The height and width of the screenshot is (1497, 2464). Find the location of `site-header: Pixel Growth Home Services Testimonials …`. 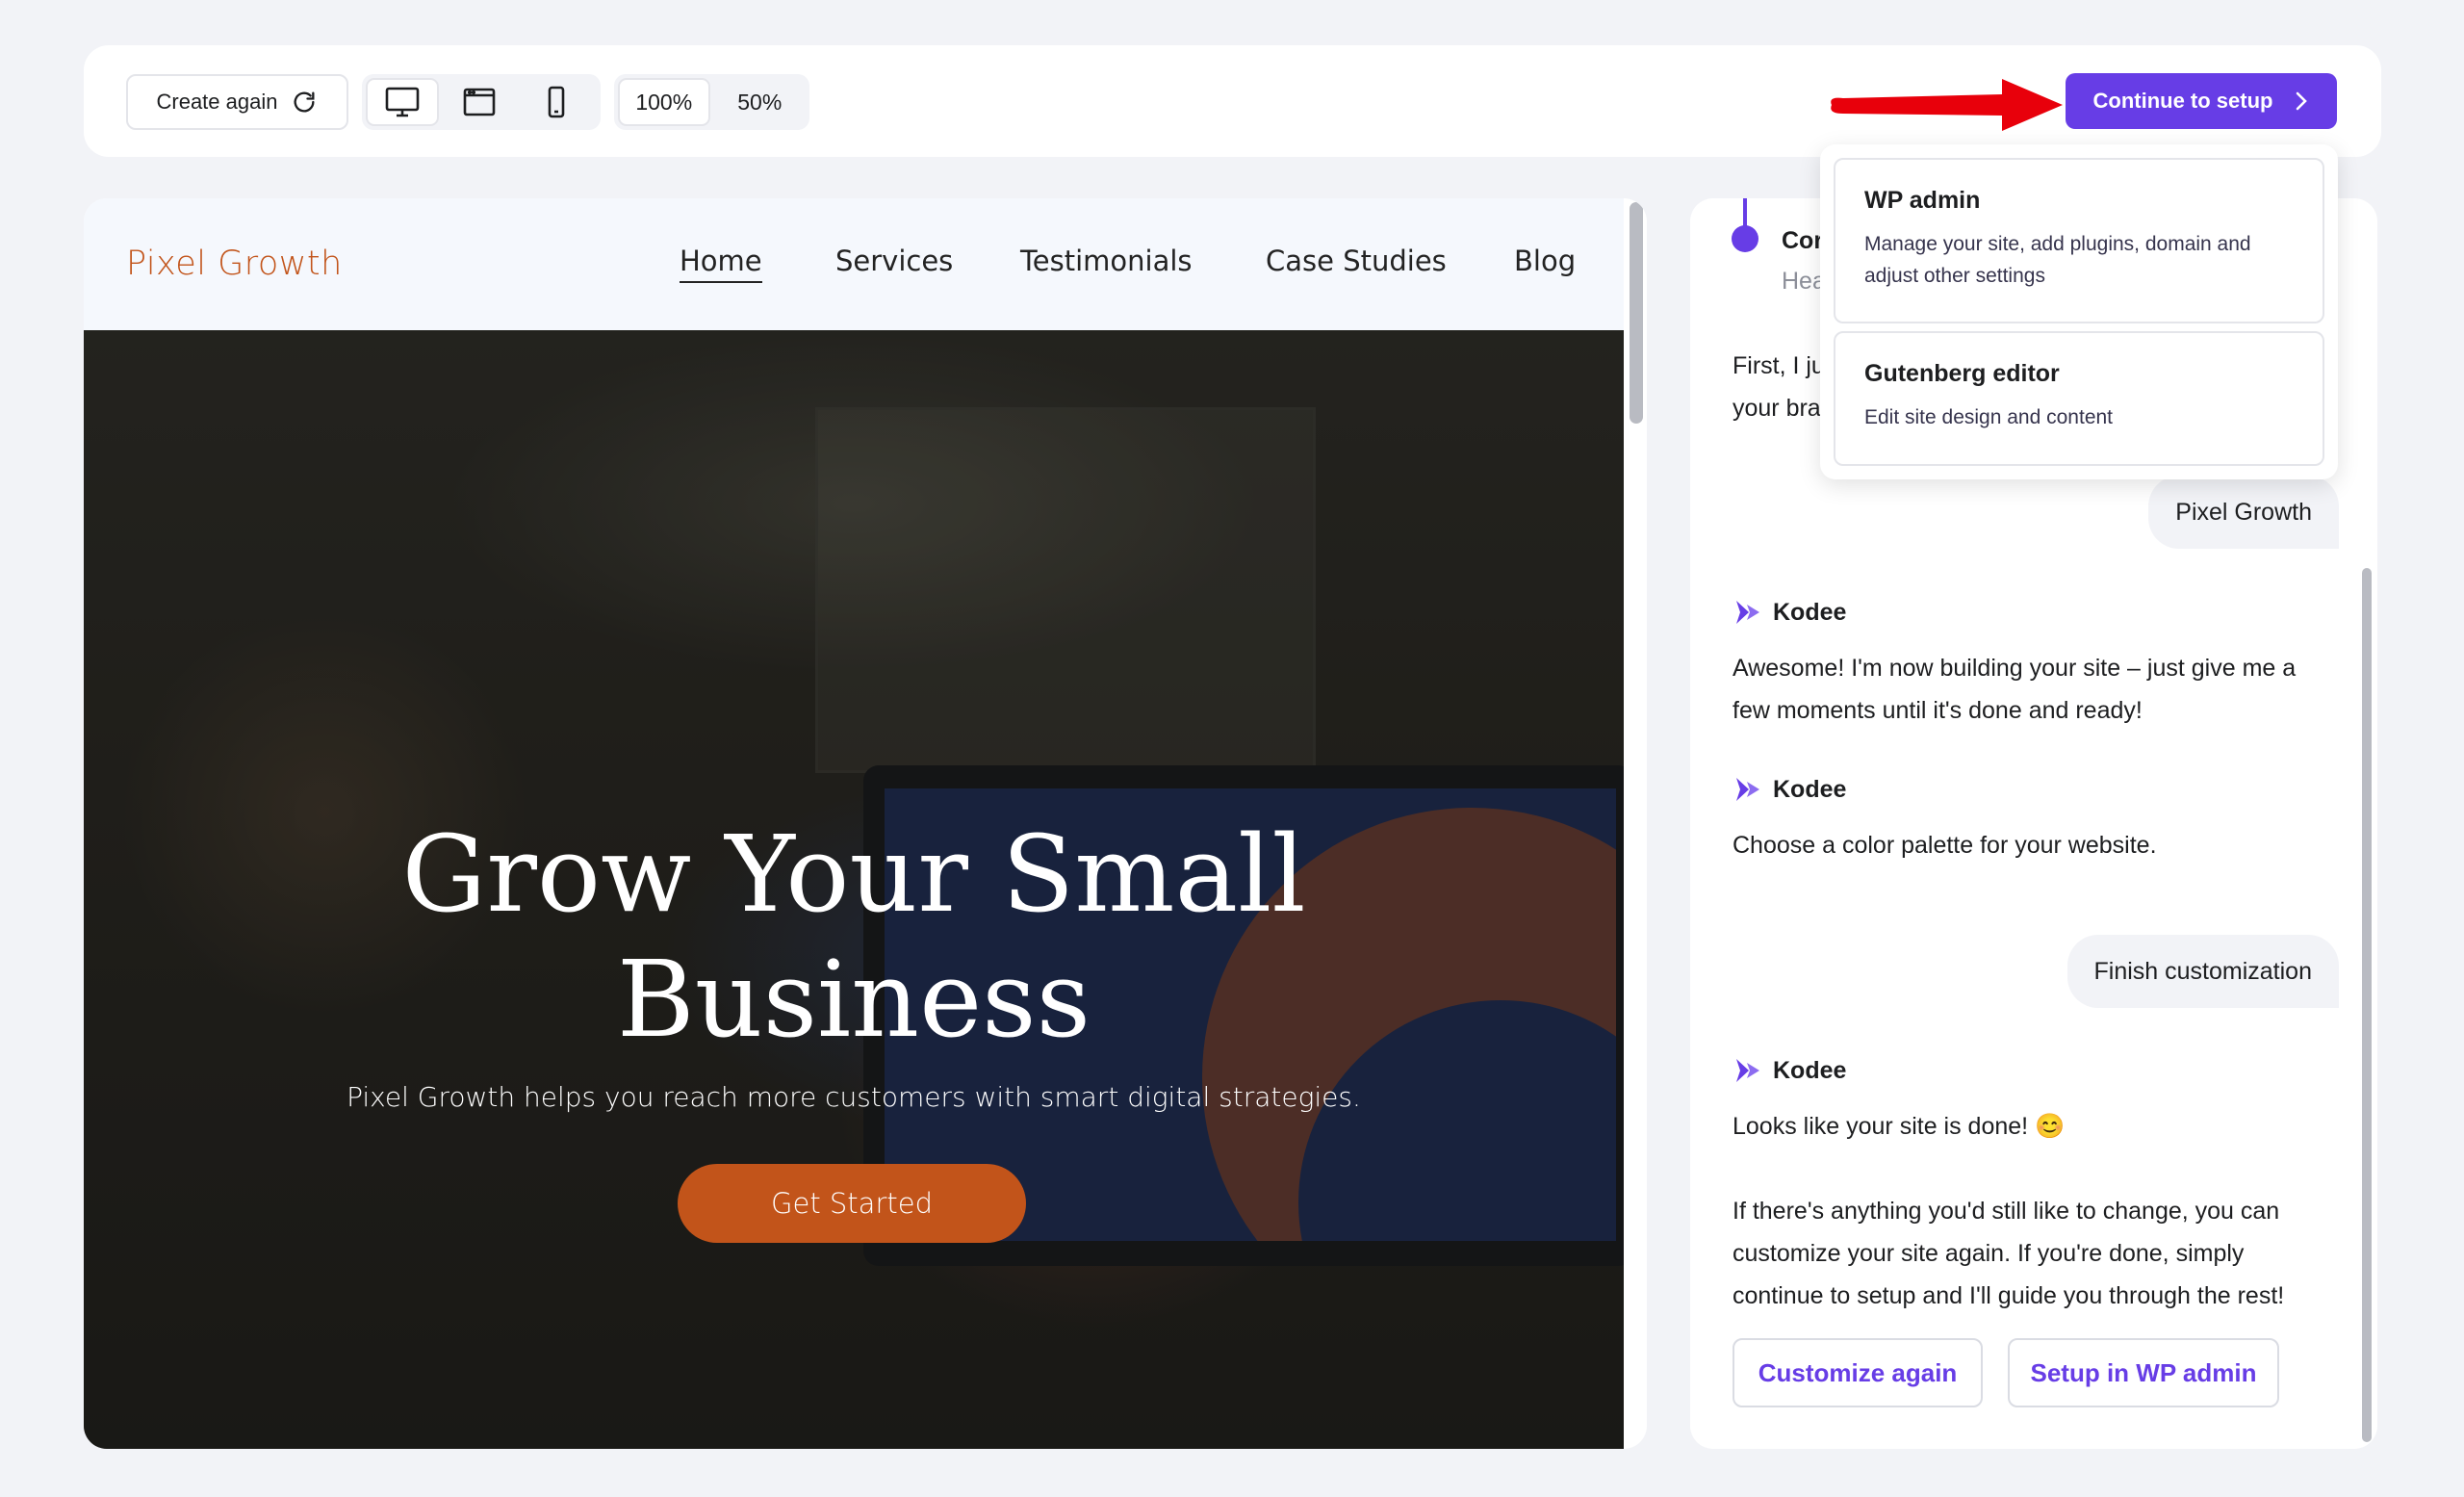

site-header: Pixel Growth Home Services Testimonials … is located at coordinates (854, 264).